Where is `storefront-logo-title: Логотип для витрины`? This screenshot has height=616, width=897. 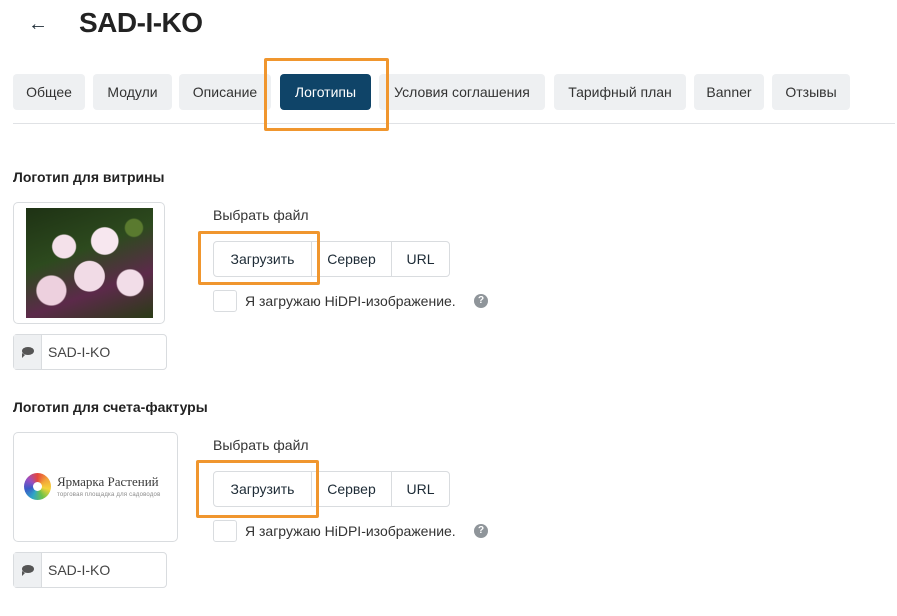
storefront-logo-title: Логотип для витрины is located at coordinates (89, 177).